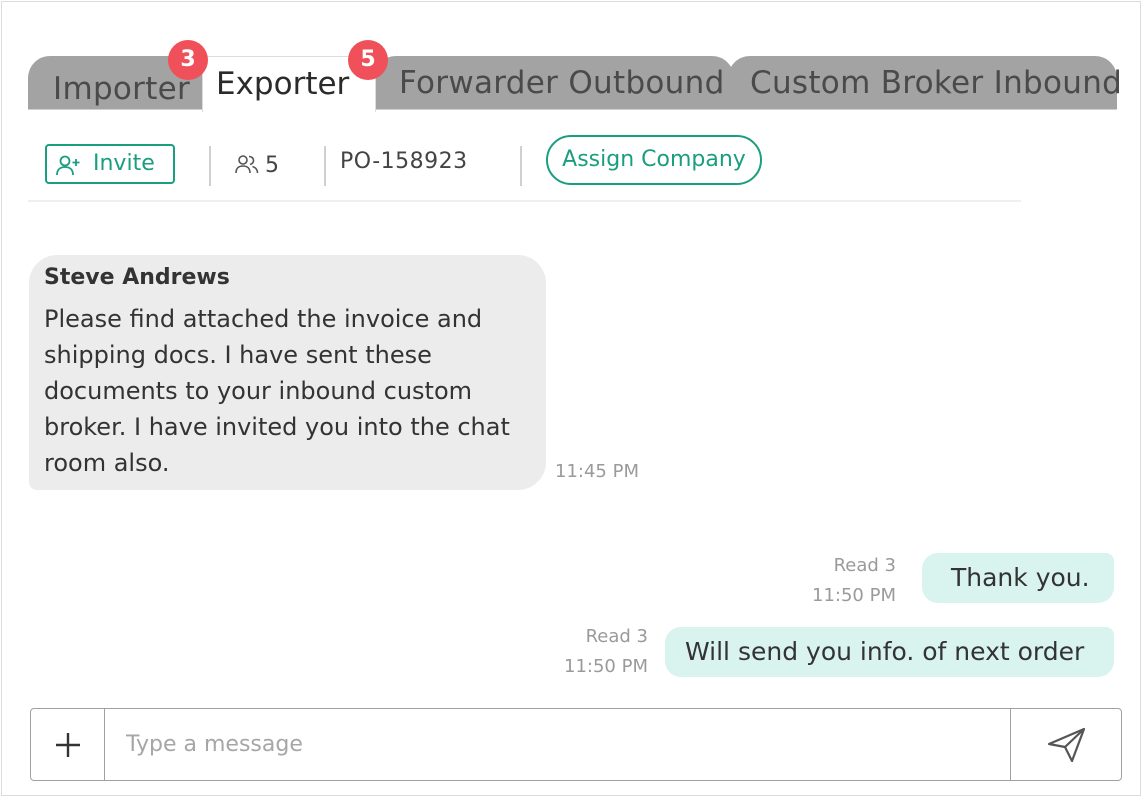 The width and height of the screenshot is (1144, 799). What do you see at coordinates (885, 651) in the screenshot?
I see `message-text: Will send you info. of next order` at bounding box center [885, 651].